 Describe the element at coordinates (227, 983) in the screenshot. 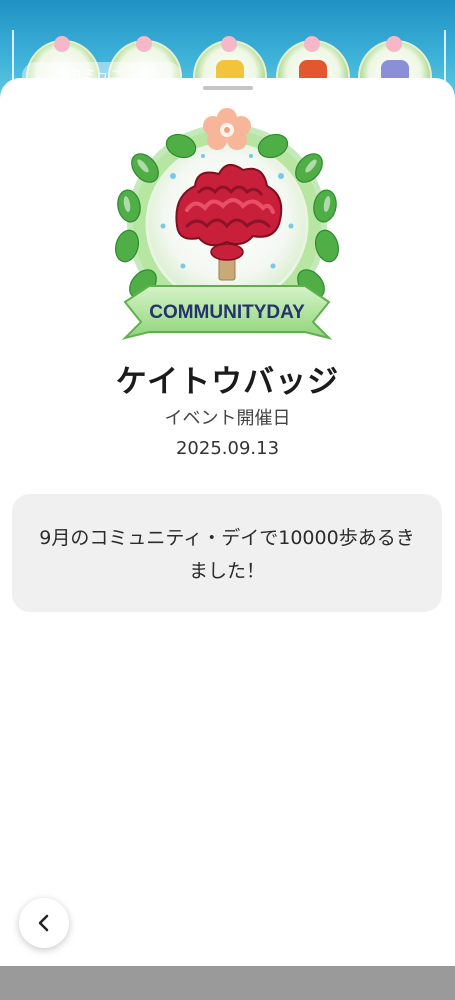

I see `system-navigation-bar` at that location.